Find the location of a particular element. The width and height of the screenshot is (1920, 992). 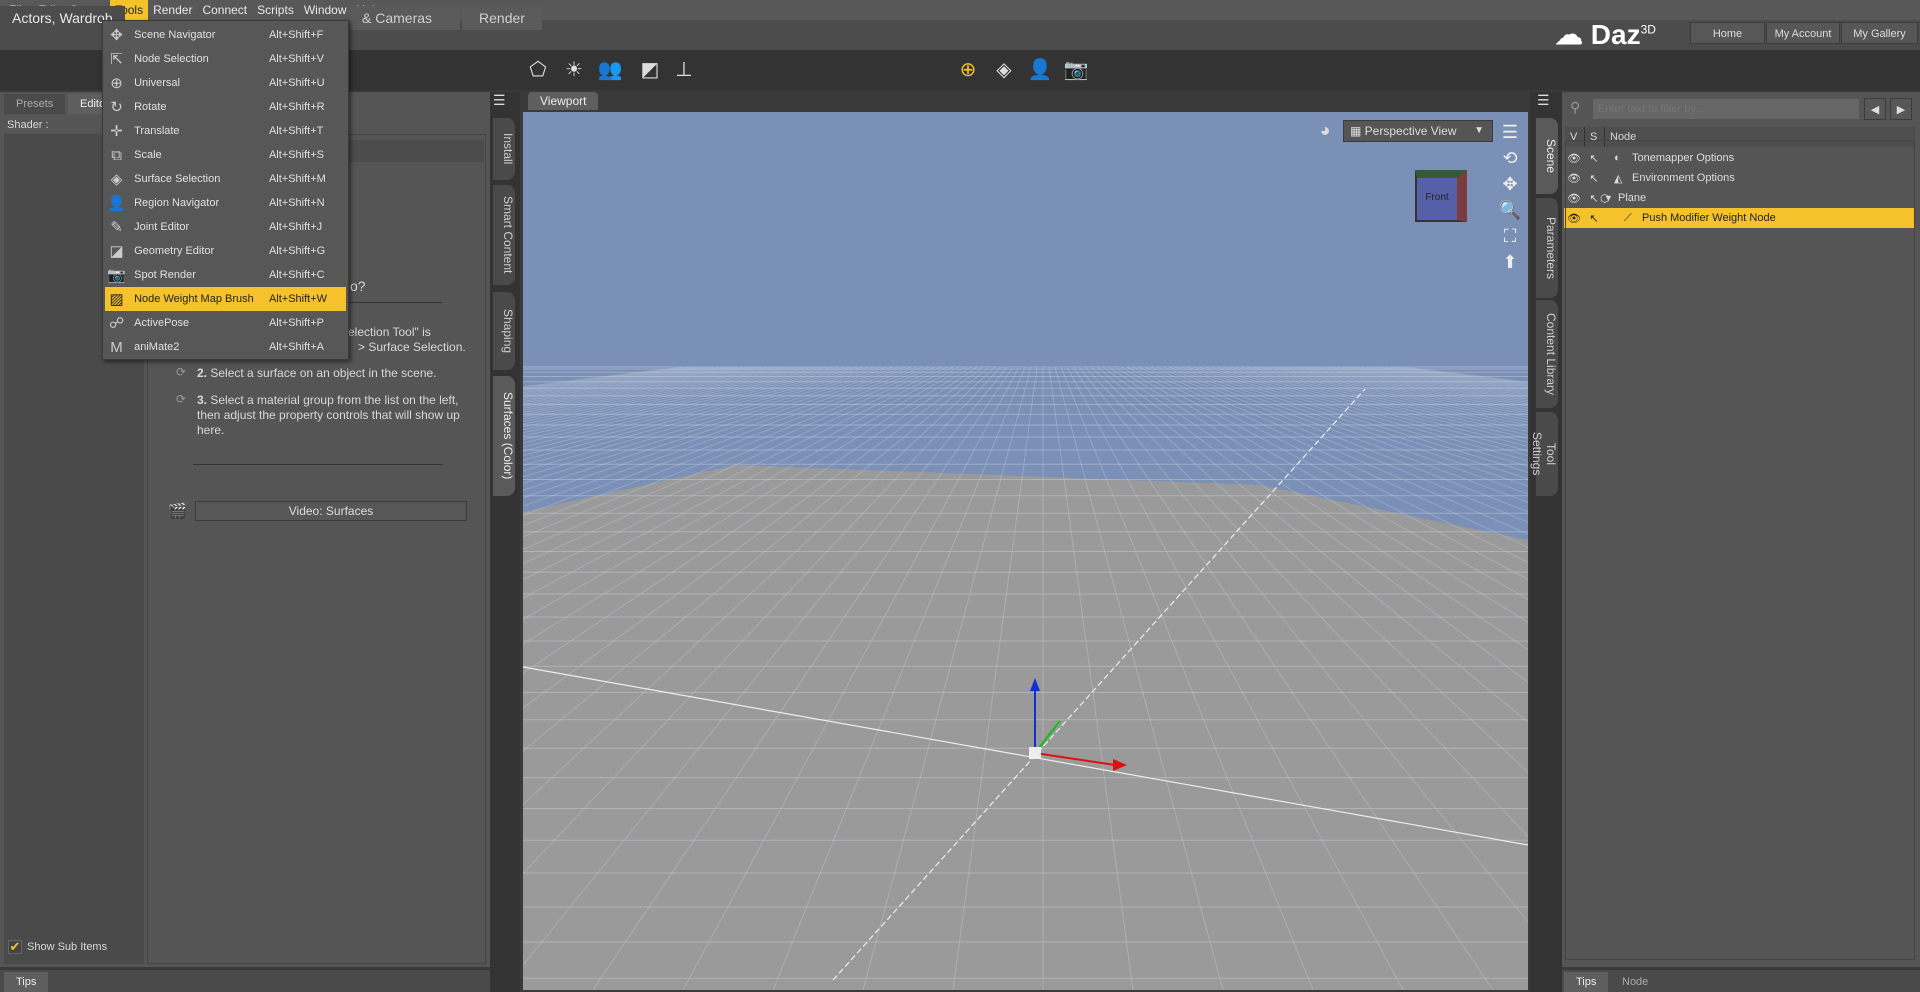

view-select: ▦ Perspective View ▼ is located at coordinates (1418, 131).